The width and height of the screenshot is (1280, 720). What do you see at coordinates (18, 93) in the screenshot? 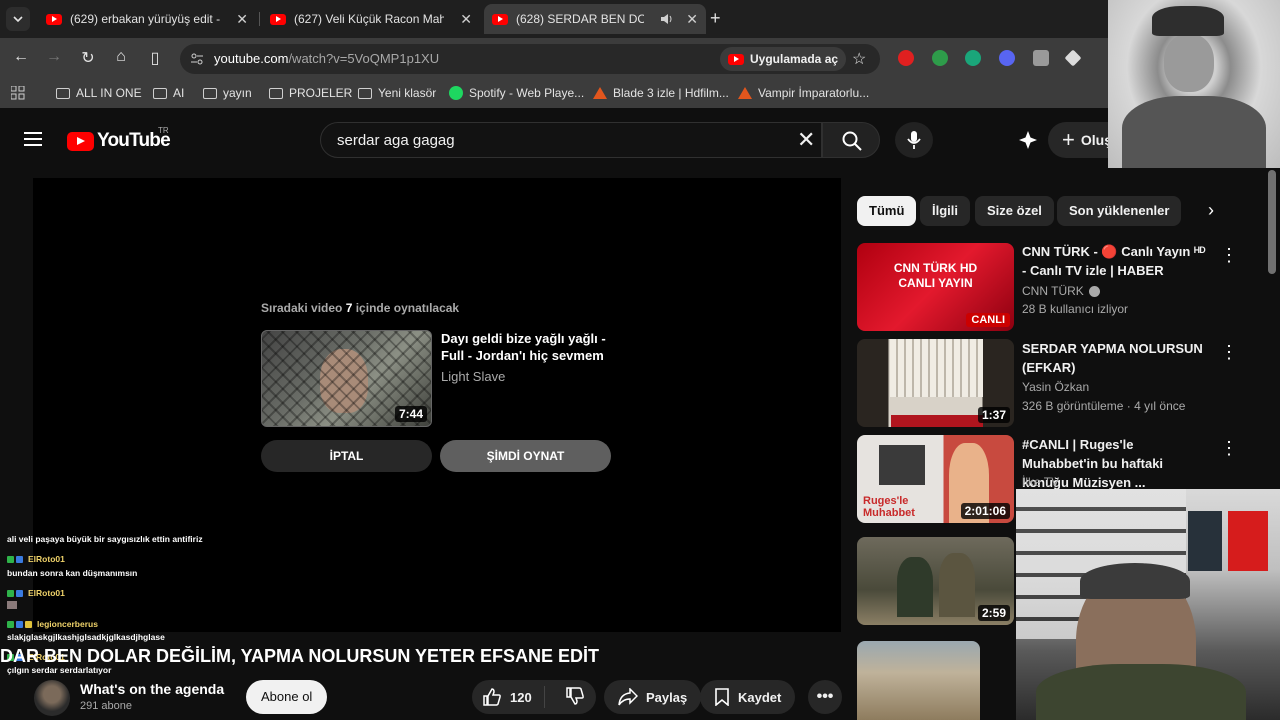
I see `apps-grid-icon` at bounding box center [18, 93].